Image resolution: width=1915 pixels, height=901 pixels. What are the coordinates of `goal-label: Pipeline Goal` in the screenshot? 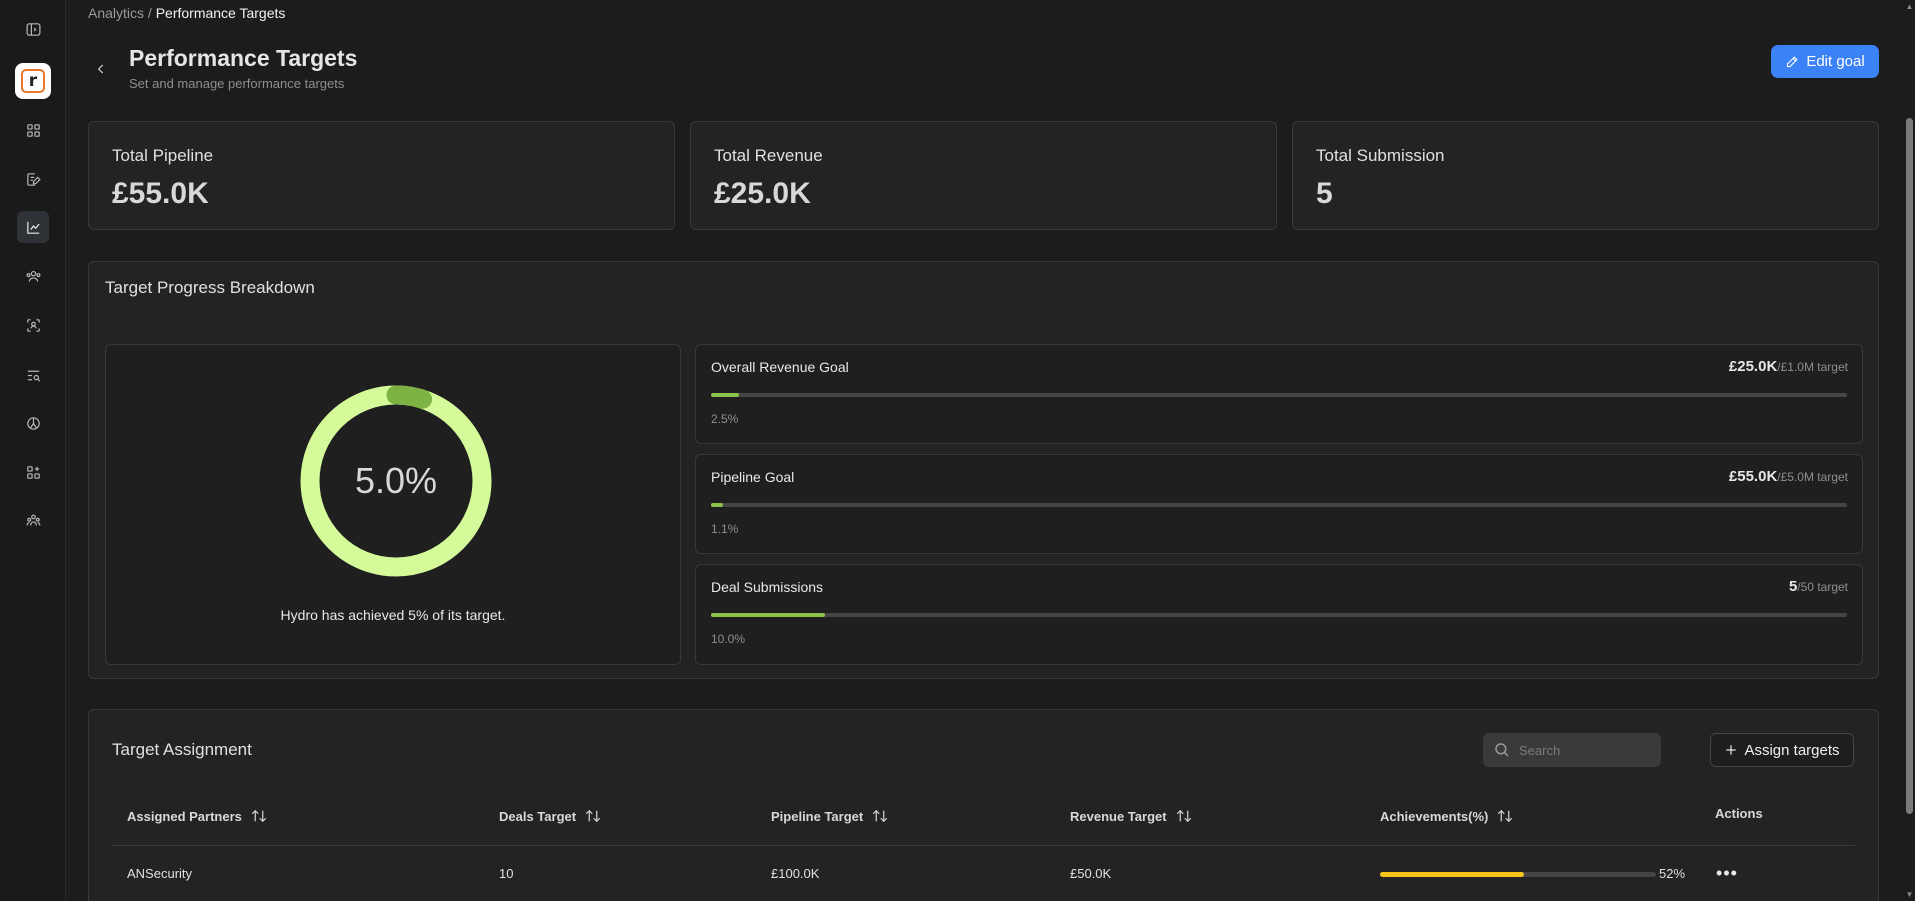 It's located at (753, 477).